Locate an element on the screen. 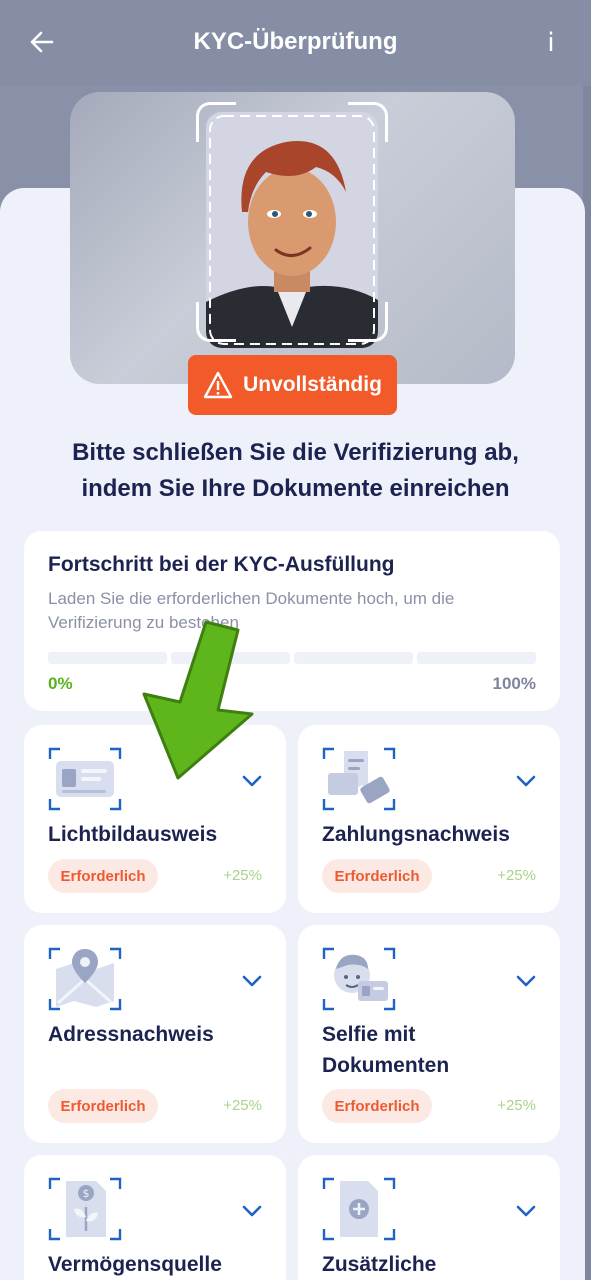  document-card-address: Adressnachweis Erforderlich +25% is located at coordinates (155, 1034).